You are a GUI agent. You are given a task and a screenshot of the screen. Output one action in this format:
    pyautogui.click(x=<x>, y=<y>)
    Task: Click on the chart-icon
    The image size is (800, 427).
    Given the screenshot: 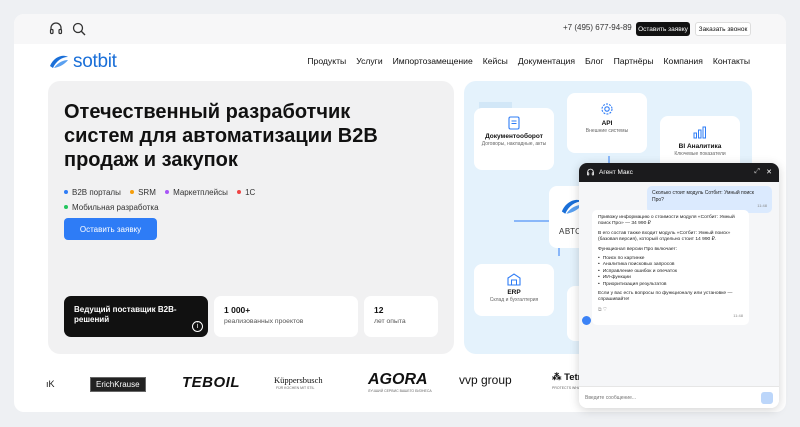 What is the action you would take?
    pyautogui.click(x=699, y=132)
    